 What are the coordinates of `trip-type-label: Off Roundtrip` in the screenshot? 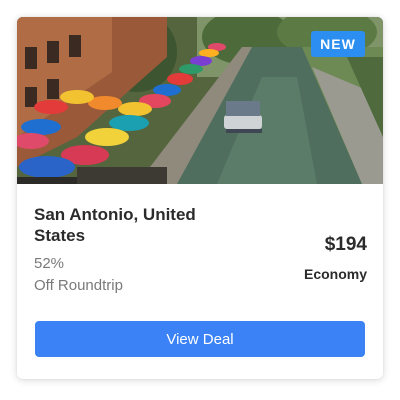 It's located at (78, 285).